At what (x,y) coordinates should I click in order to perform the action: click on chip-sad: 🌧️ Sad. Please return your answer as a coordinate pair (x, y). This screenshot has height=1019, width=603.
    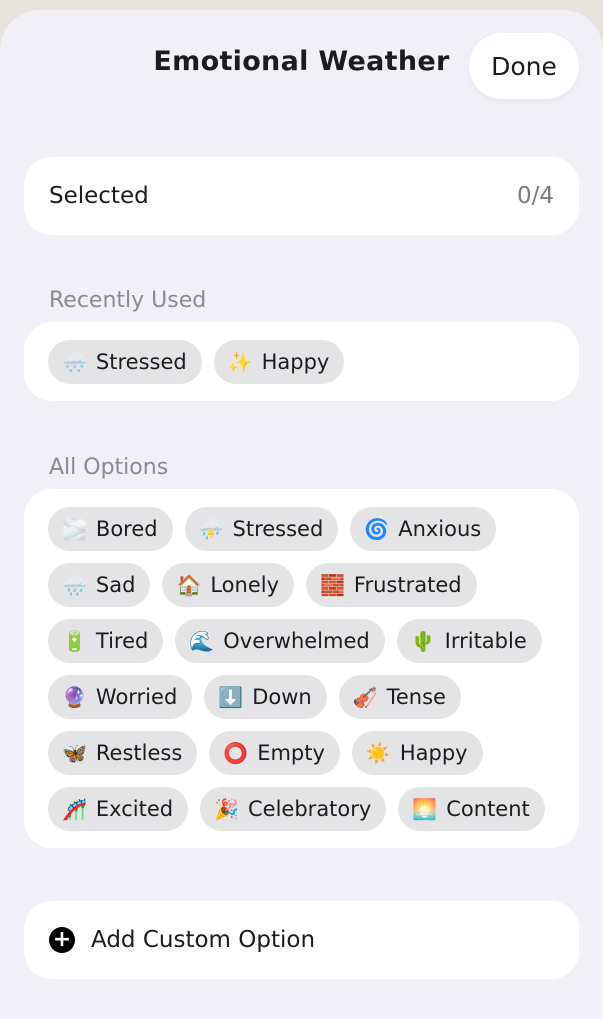
    Looking at the image, I should click on (99, 585).